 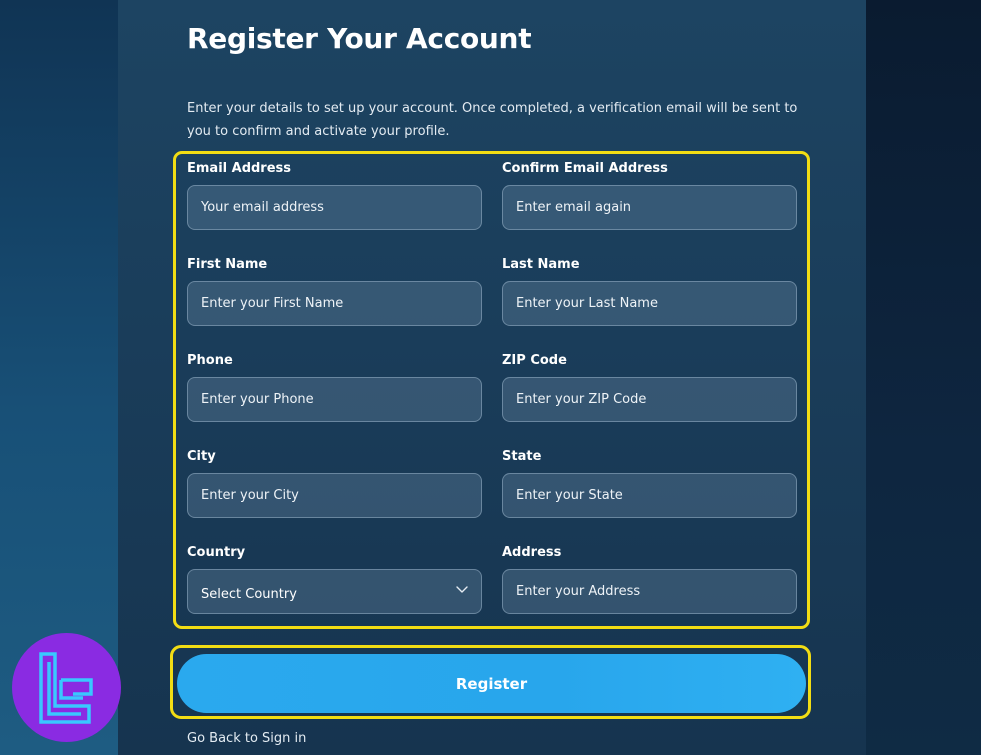 What do you see at coordinates (249, 594) in the screenshot?
I see `country-select-value: Select Country` at bounding box center [249, 594].